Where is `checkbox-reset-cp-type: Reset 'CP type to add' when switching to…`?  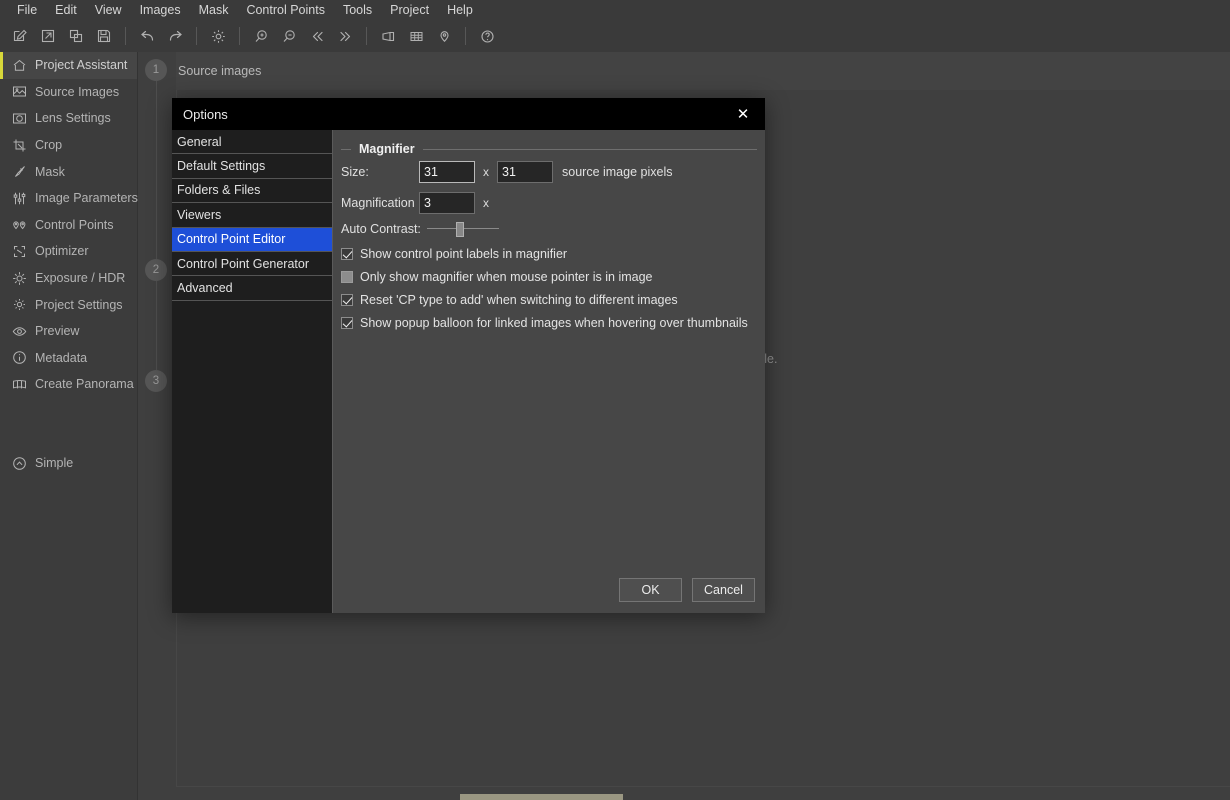
checkbox-reset-cp-type: Reset 'CP type to add' when switching to… is located at coordinates (509, 300).